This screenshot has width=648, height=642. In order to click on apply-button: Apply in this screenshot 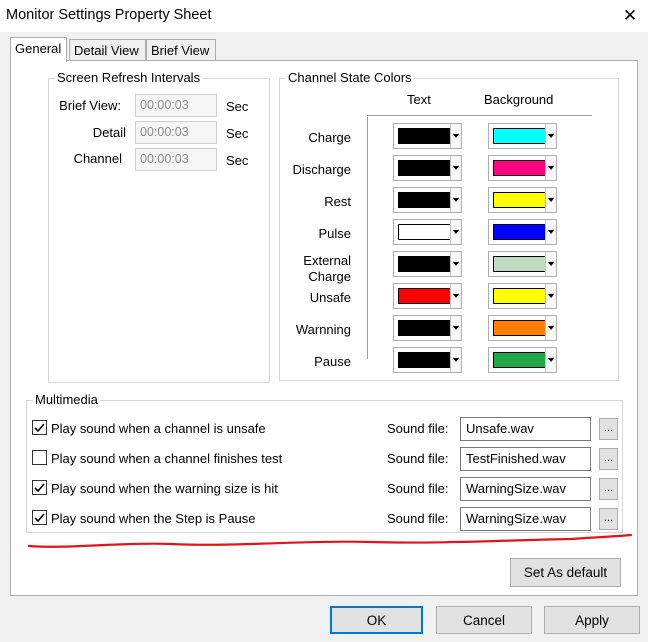, I will do `click(592, 620)`.